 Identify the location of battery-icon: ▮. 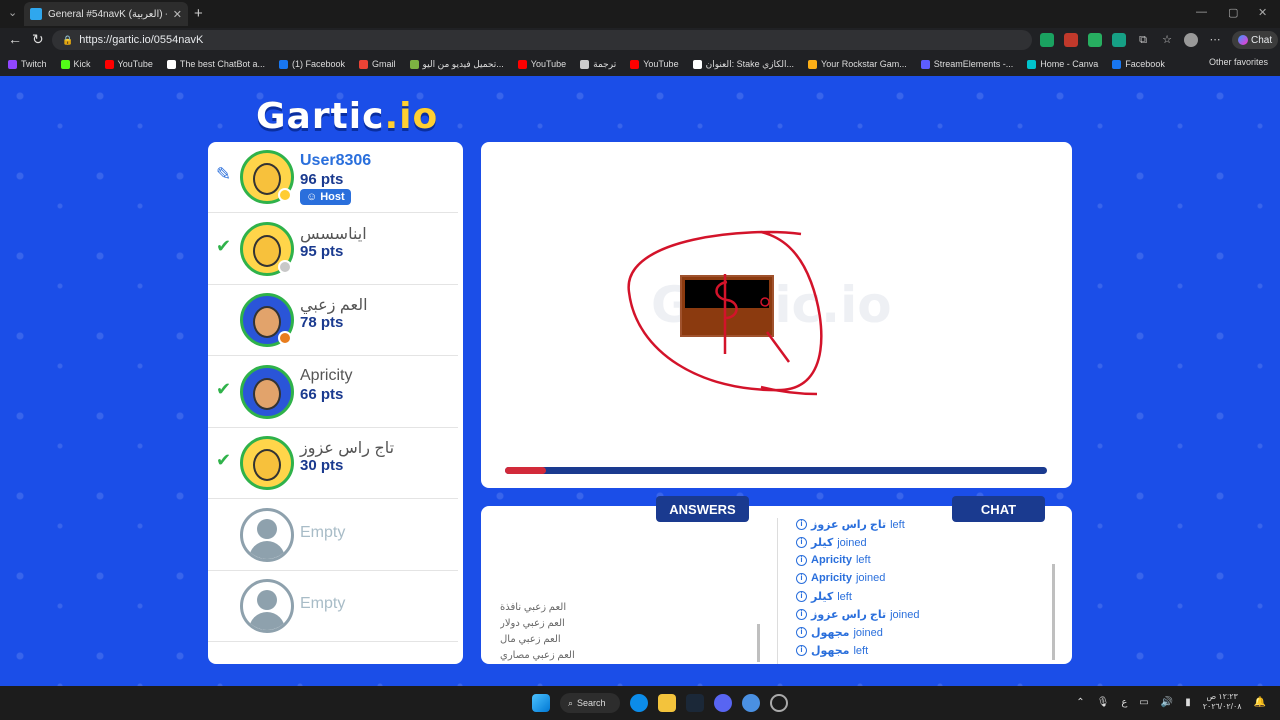
(1188, 702).